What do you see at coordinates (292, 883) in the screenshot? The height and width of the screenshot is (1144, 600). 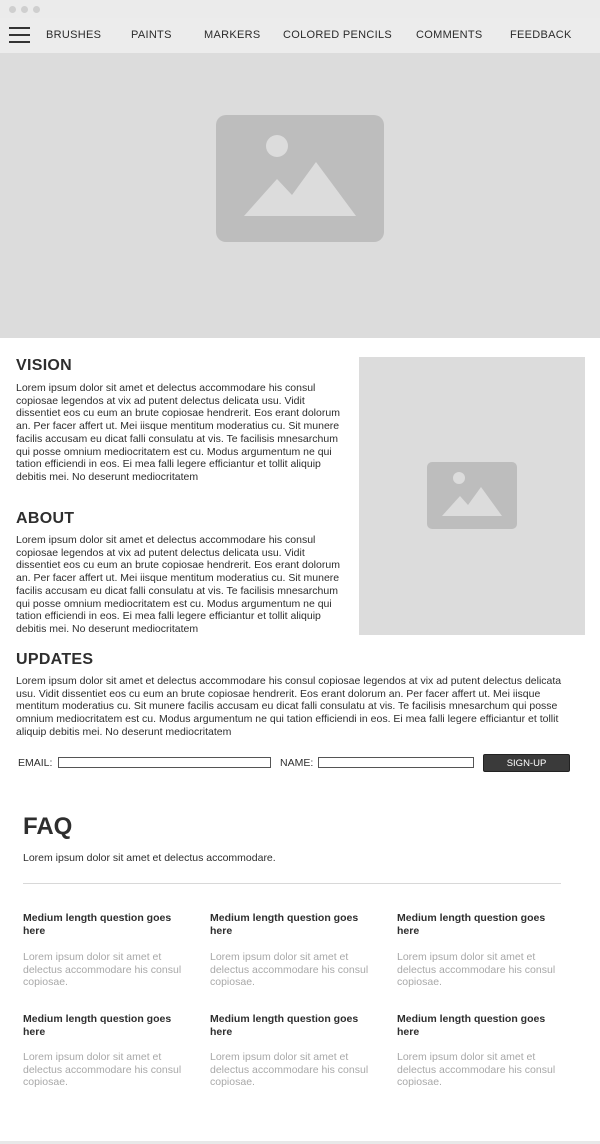 I see `faq-divider` at bounding box center [292, 883].